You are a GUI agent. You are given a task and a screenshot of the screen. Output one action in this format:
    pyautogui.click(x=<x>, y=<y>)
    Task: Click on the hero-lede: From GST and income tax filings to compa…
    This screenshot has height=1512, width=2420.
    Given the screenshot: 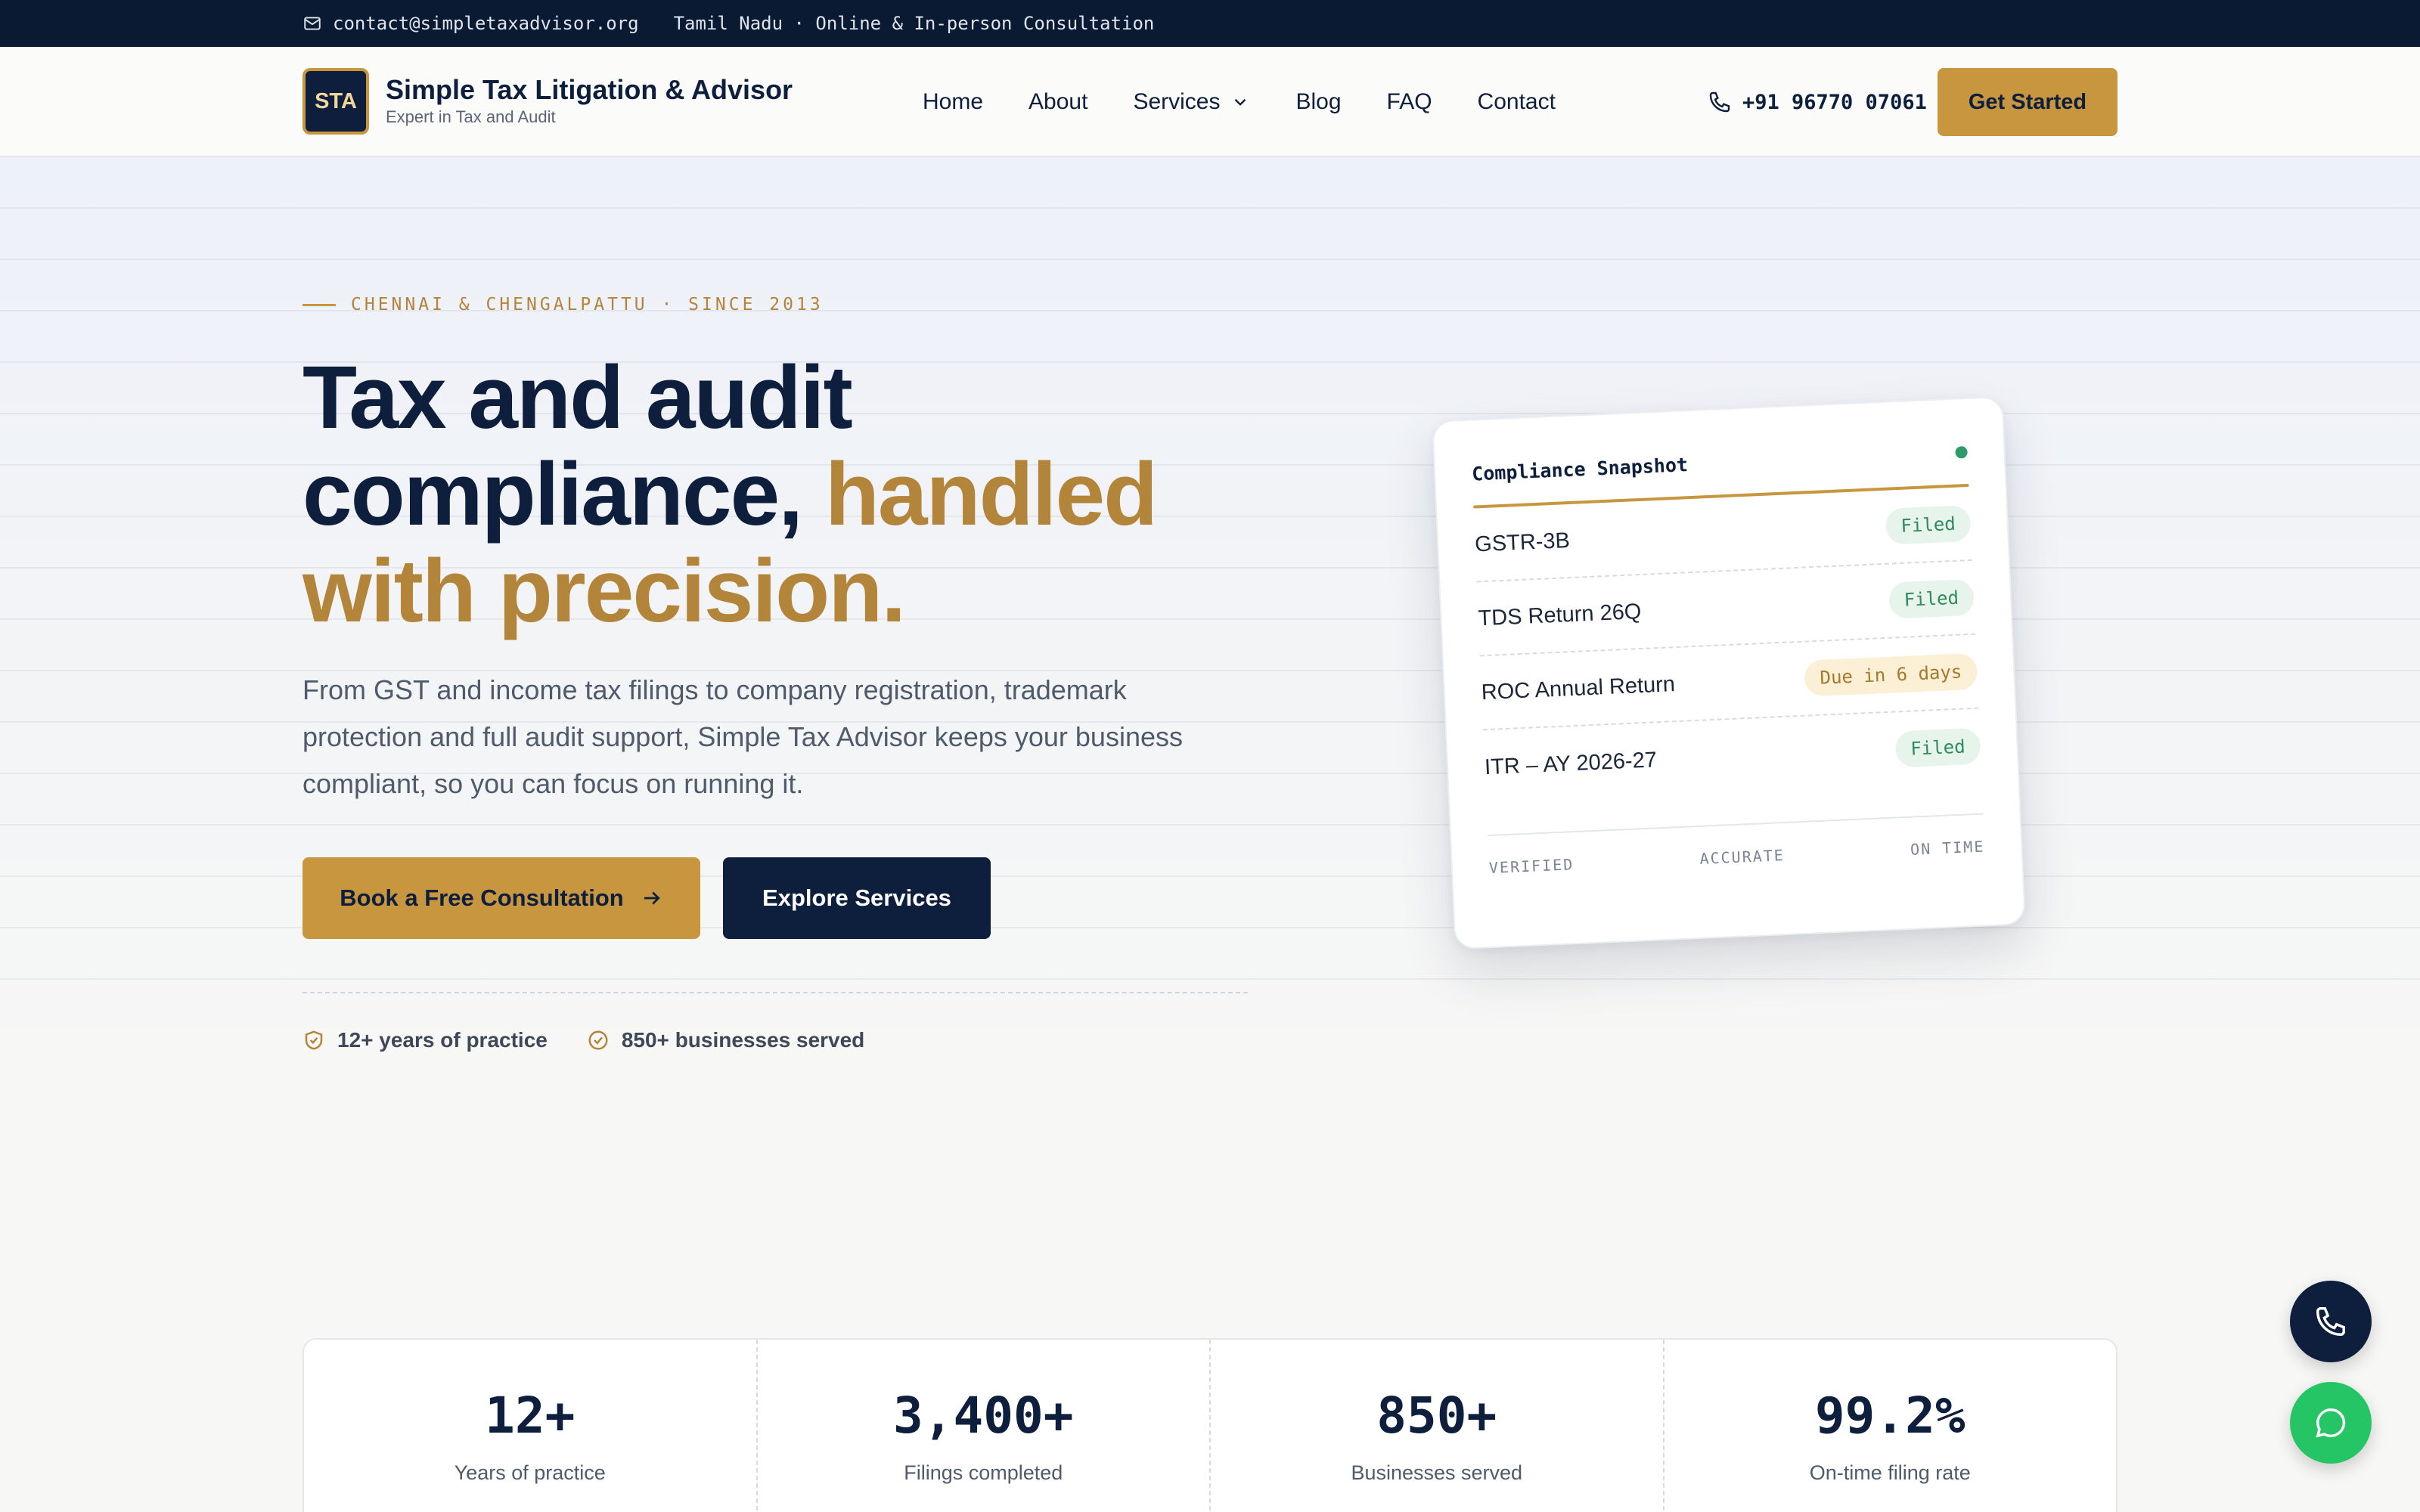 What is the action you would take?
    pyautogui.click(x=742, y=736)
    